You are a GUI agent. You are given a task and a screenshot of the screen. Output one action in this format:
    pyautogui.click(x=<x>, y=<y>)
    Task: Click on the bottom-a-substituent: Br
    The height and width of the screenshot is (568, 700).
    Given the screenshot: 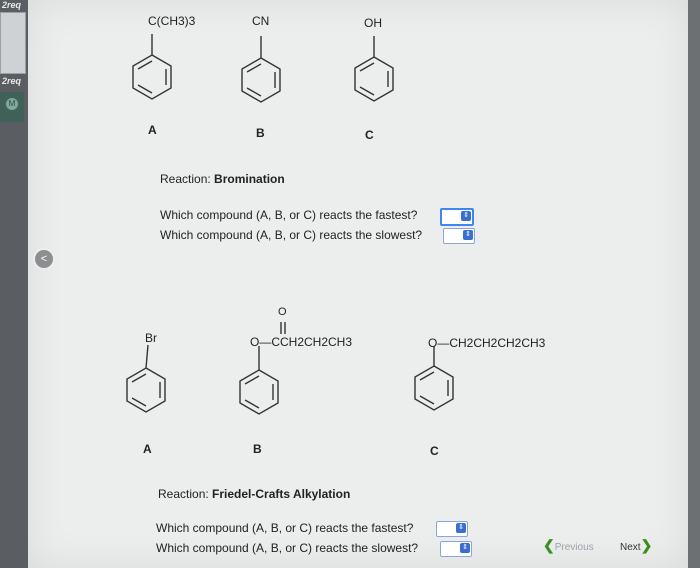 What is the action you would take?
    pyautogui.click(x=151, y=338)
    